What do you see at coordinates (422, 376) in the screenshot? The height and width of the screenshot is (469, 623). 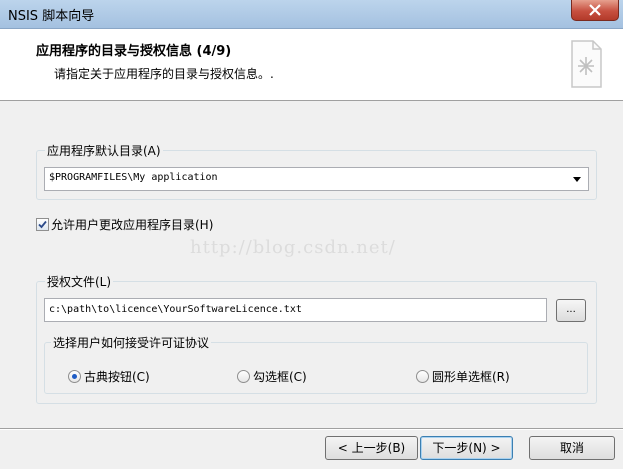 I see `radio-radiobutton` at bounding box center [422, 376].